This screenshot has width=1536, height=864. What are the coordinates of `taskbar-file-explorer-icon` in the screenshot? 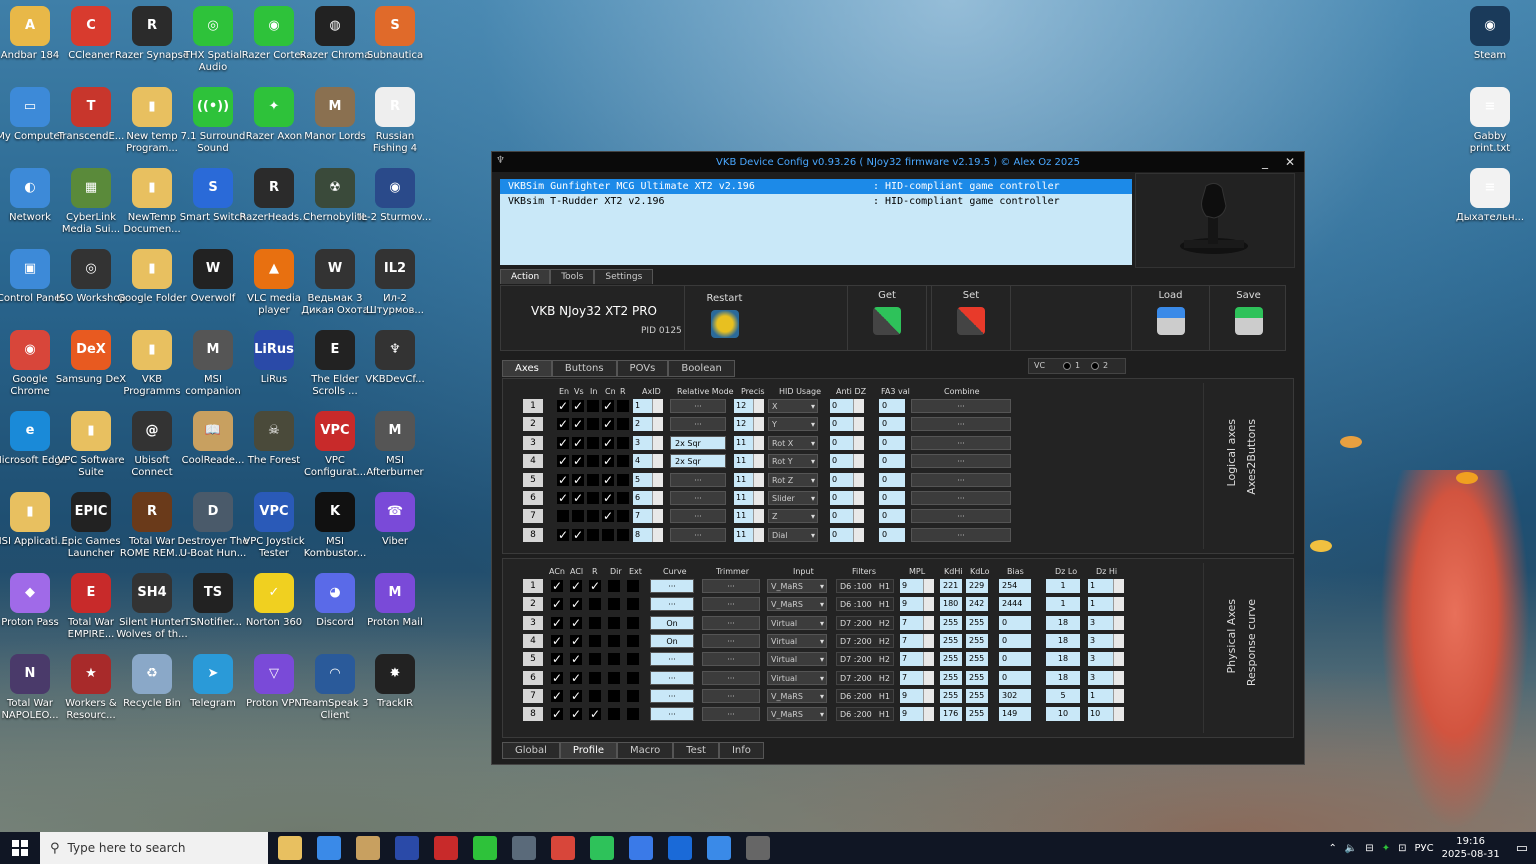 It's located at (290, 848).